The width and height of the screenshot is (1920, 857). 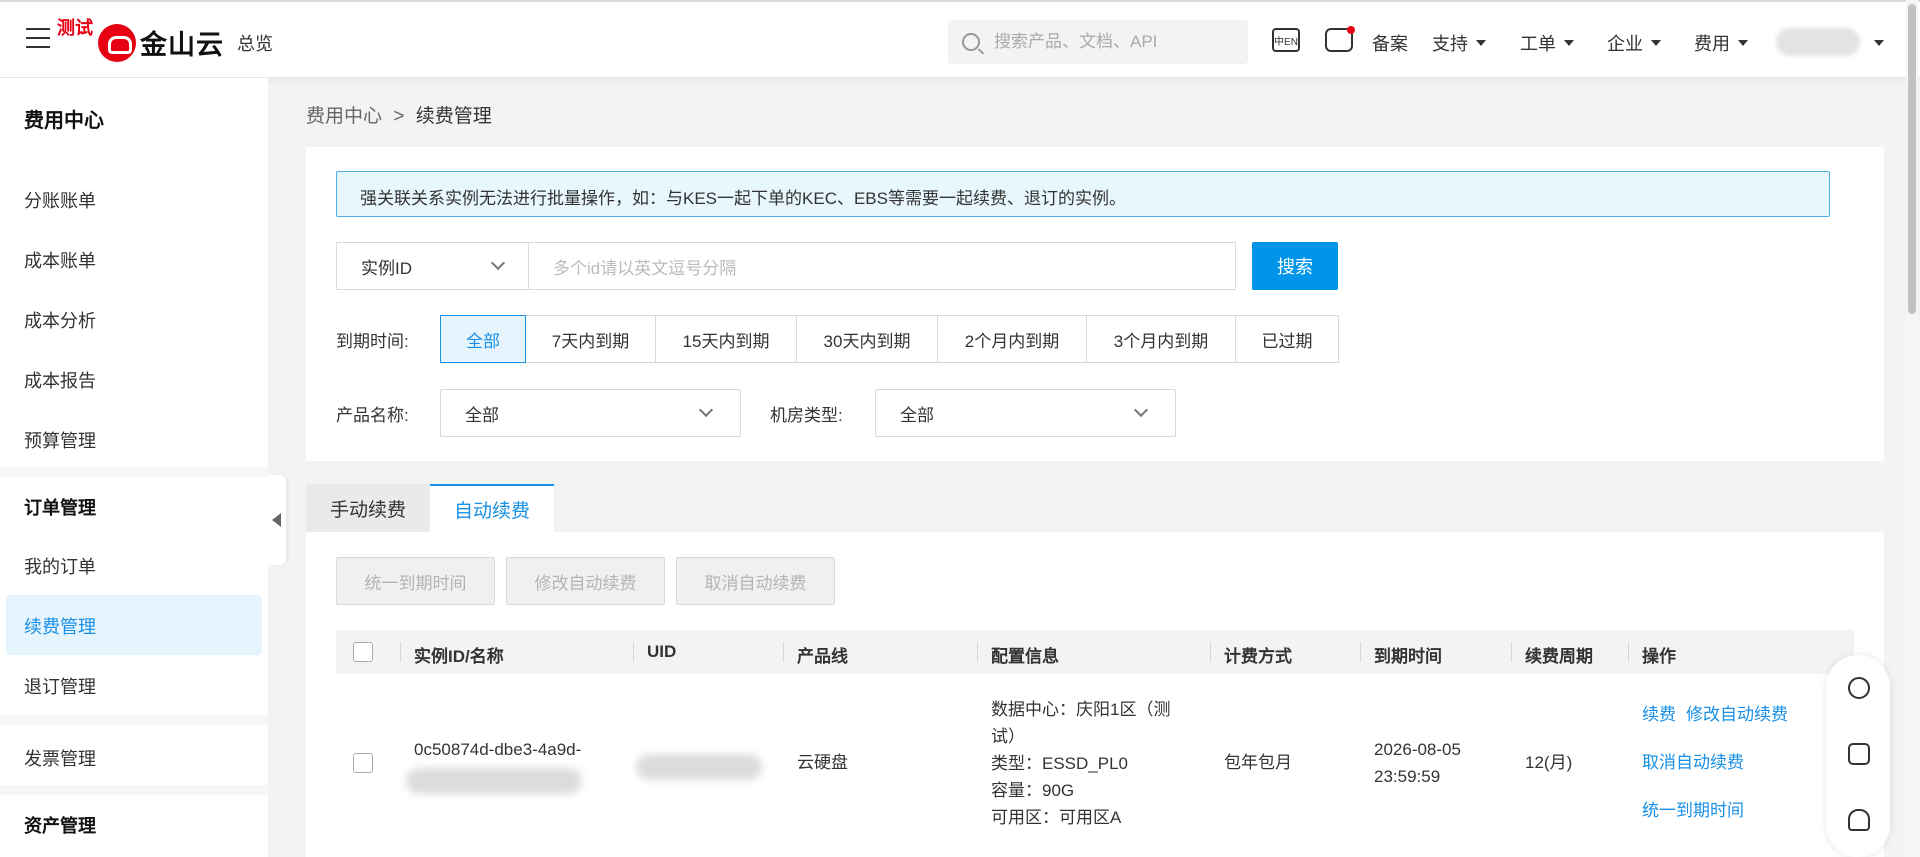 I want to click on expiry-filter-group: 全部 7天内到期 15天内到期 30天内到期 2个月内到期 3个月内到期 已过期, so click(x=889, y=339).